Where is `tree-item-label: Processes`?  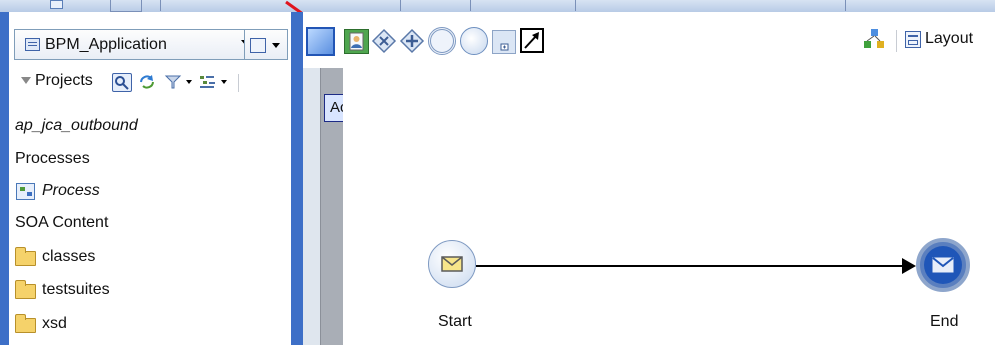
tree-item-label: Processes is located at coordinates (52, 158).